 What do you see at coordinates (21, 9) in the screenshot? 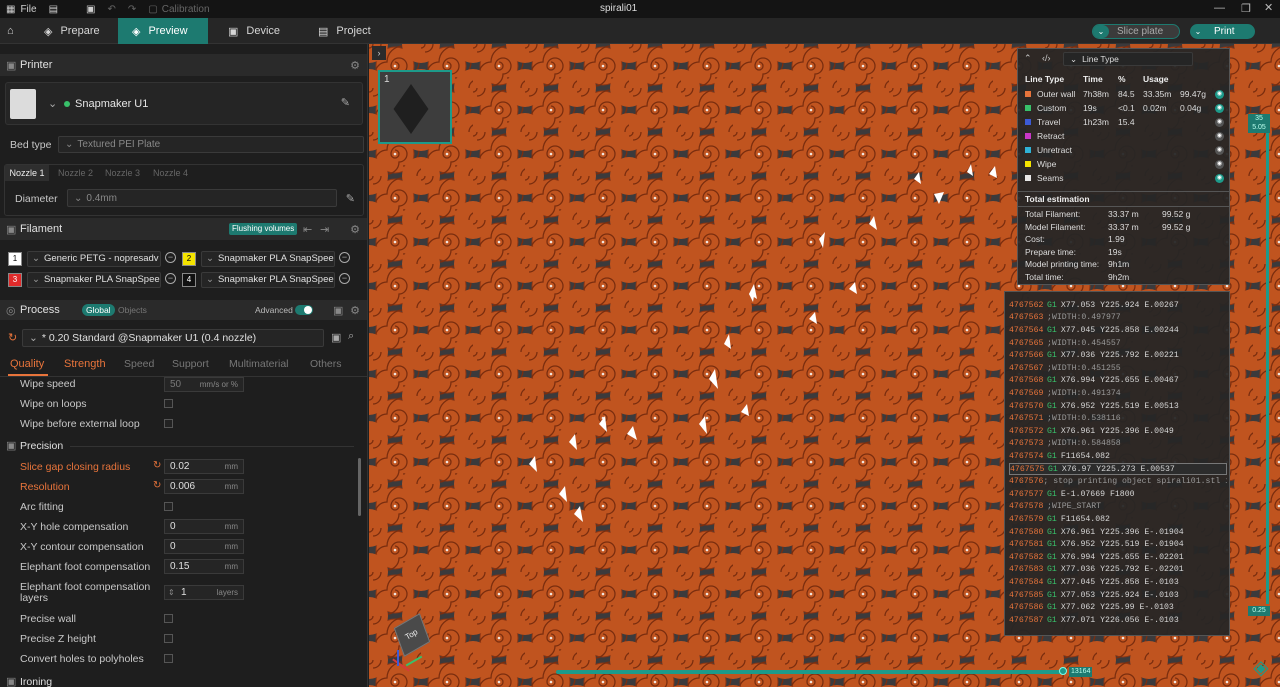
I see `file-menu: ▦ File` at bounding box center [21, 9].